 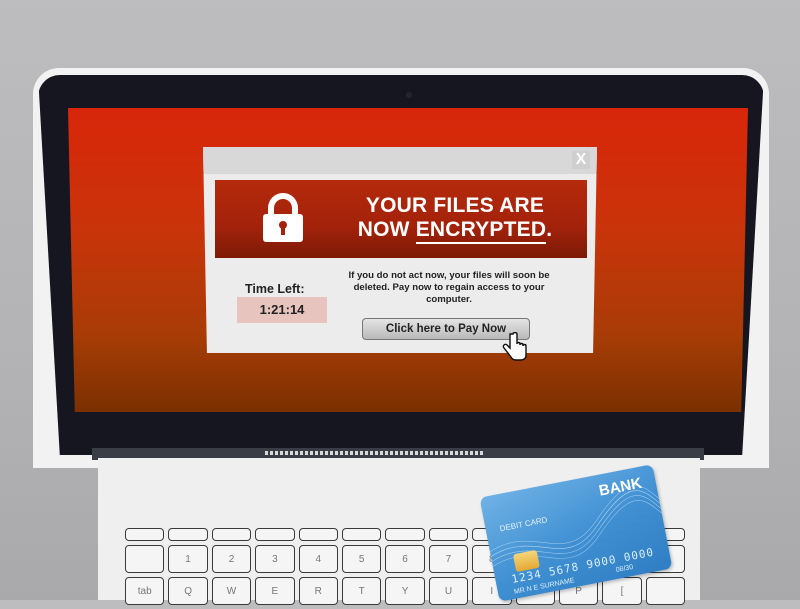 What do you see at coordinates (145, 591) in the screenshot?
I see `key: tab` at bounding box center [145, 591].